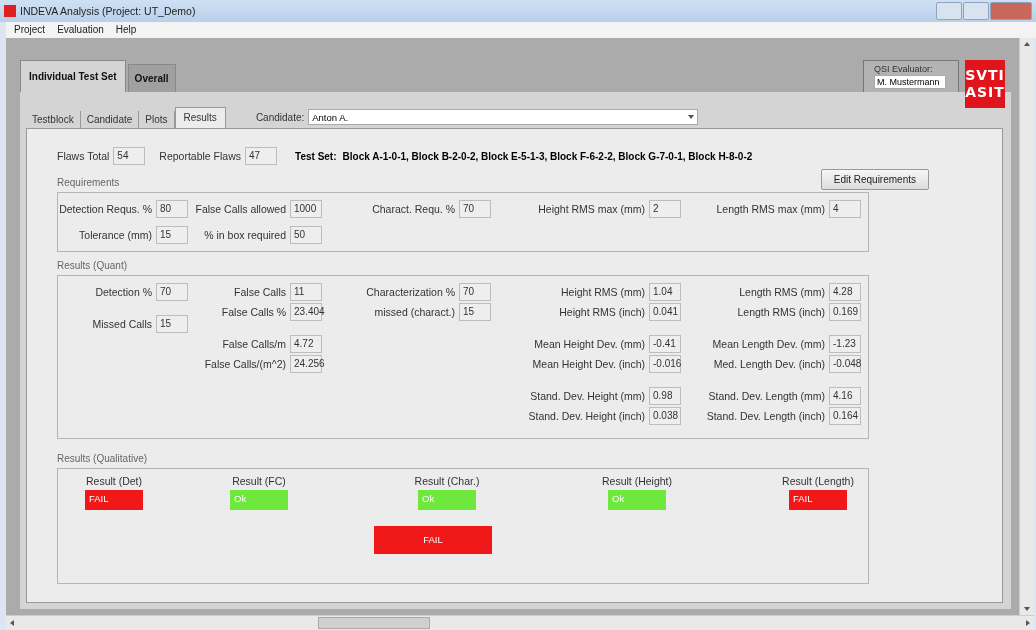 The width and height of the screenshot is (1036, 630). What do you see at coordinates (845, 209) in the screenshot?
I see `value-field: 4` at bounding box center [845, 209].